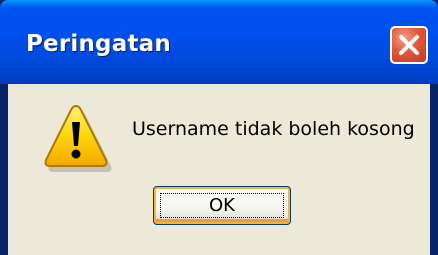 The height and width of the screenshot is (255, 438). I want to click on ok-button-label: OK, so click(222, 205).